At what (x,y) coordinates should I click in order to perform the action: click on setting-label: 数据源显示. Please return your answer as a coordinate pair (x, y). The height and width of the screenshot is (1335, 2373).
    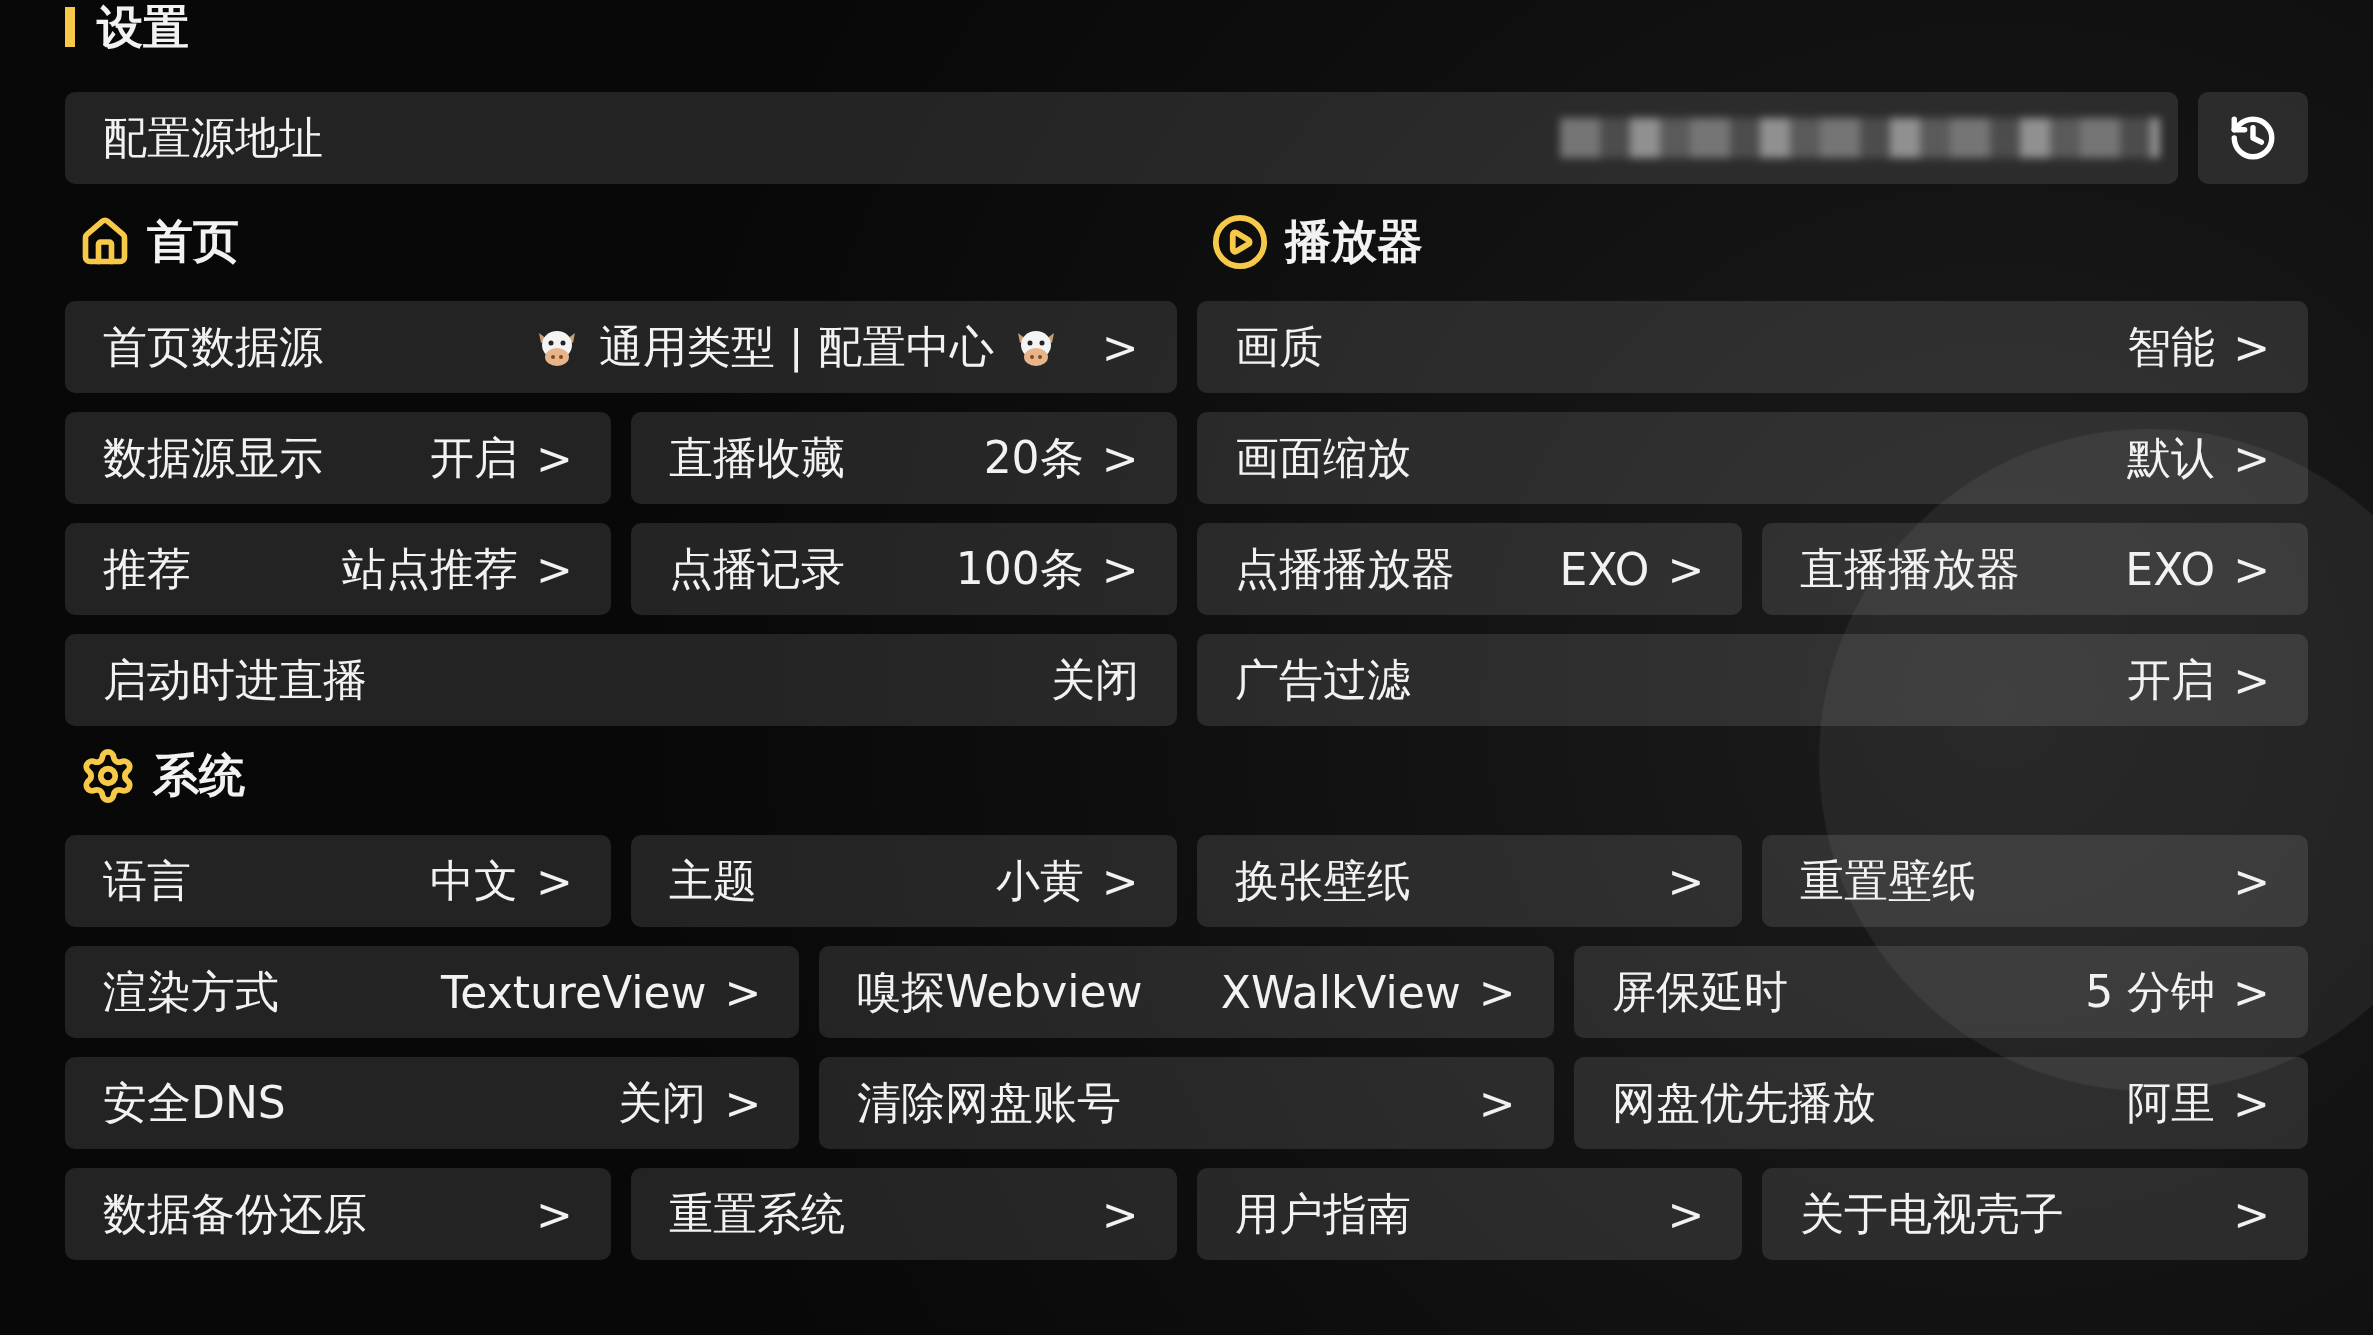
    Looking at the image, I should click on (213, 457).